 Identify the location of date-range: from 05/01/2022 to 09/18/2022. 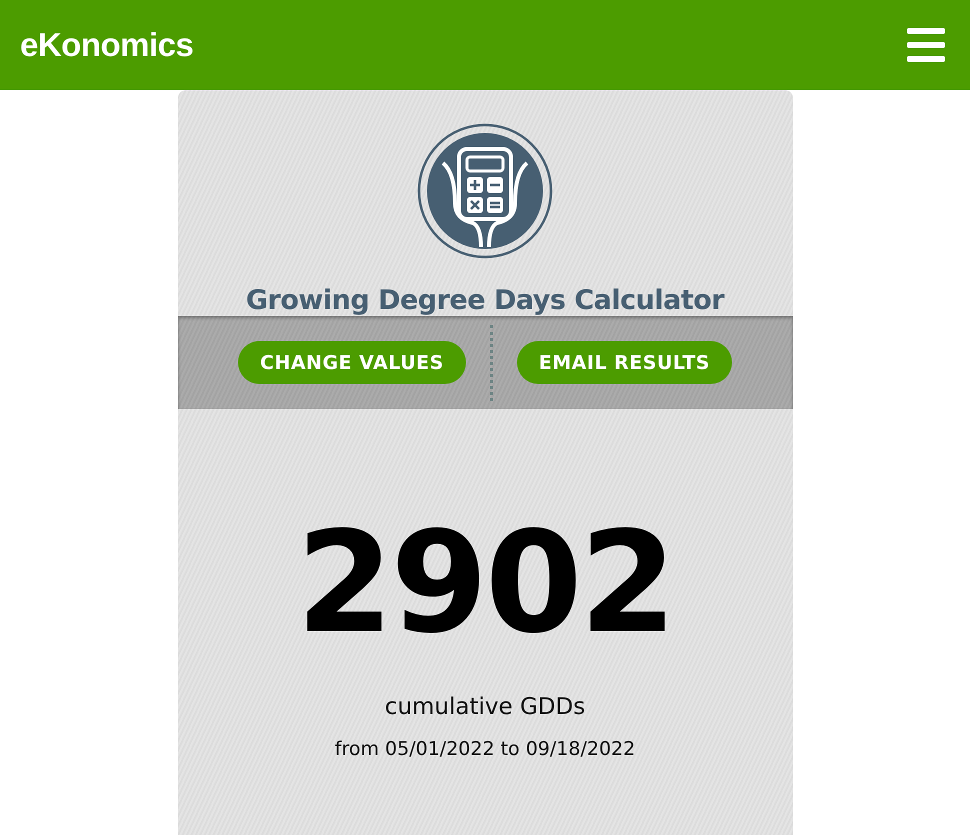
(485, 749).